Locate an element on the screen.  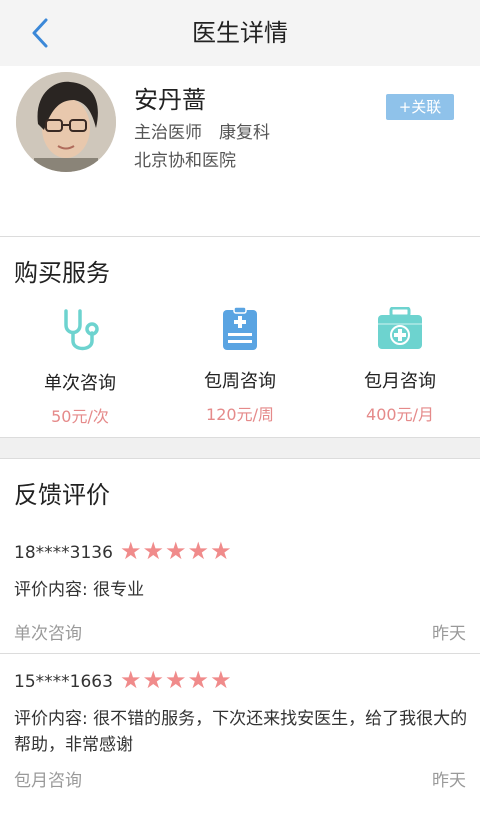
service-label: 单次咨询 is located at coordinates (80, 383).